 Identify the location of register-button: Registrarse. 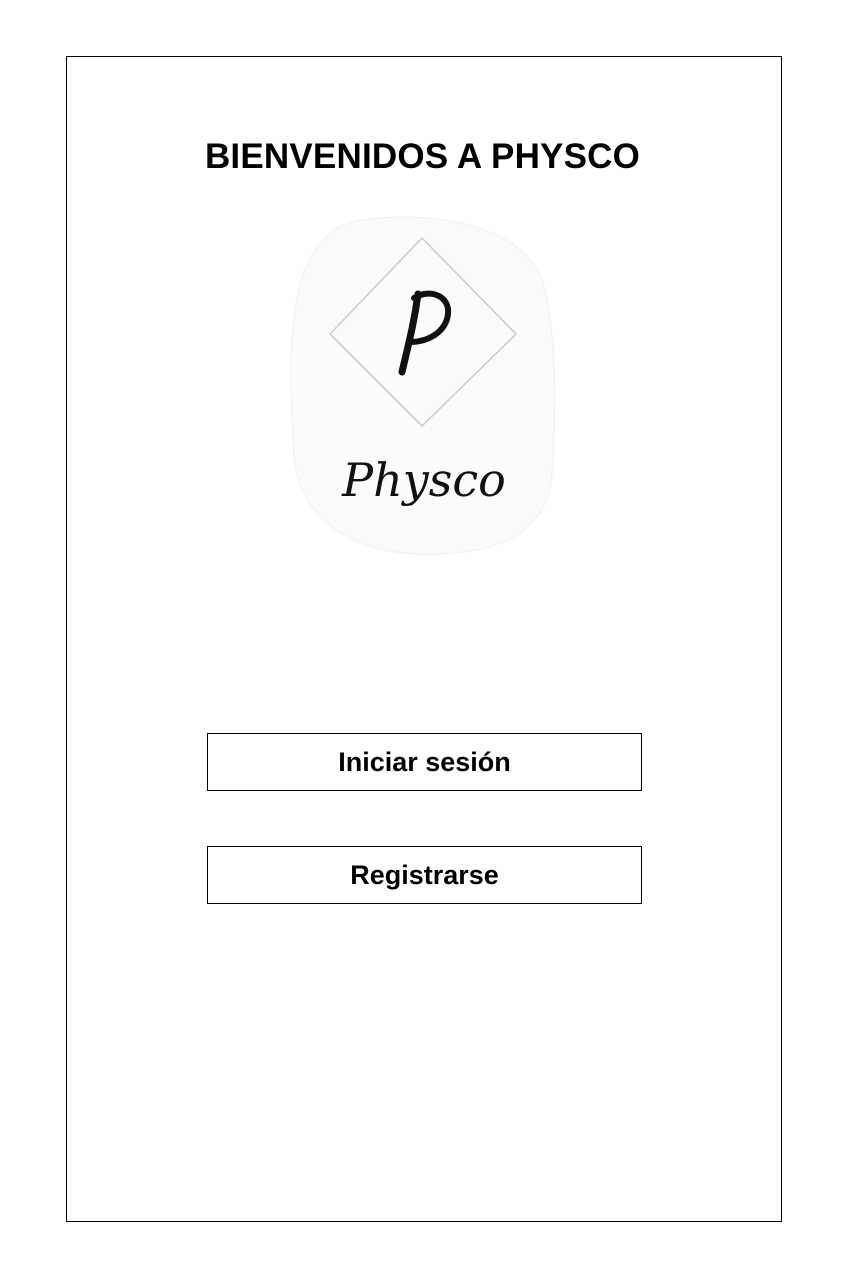
(424, 875).